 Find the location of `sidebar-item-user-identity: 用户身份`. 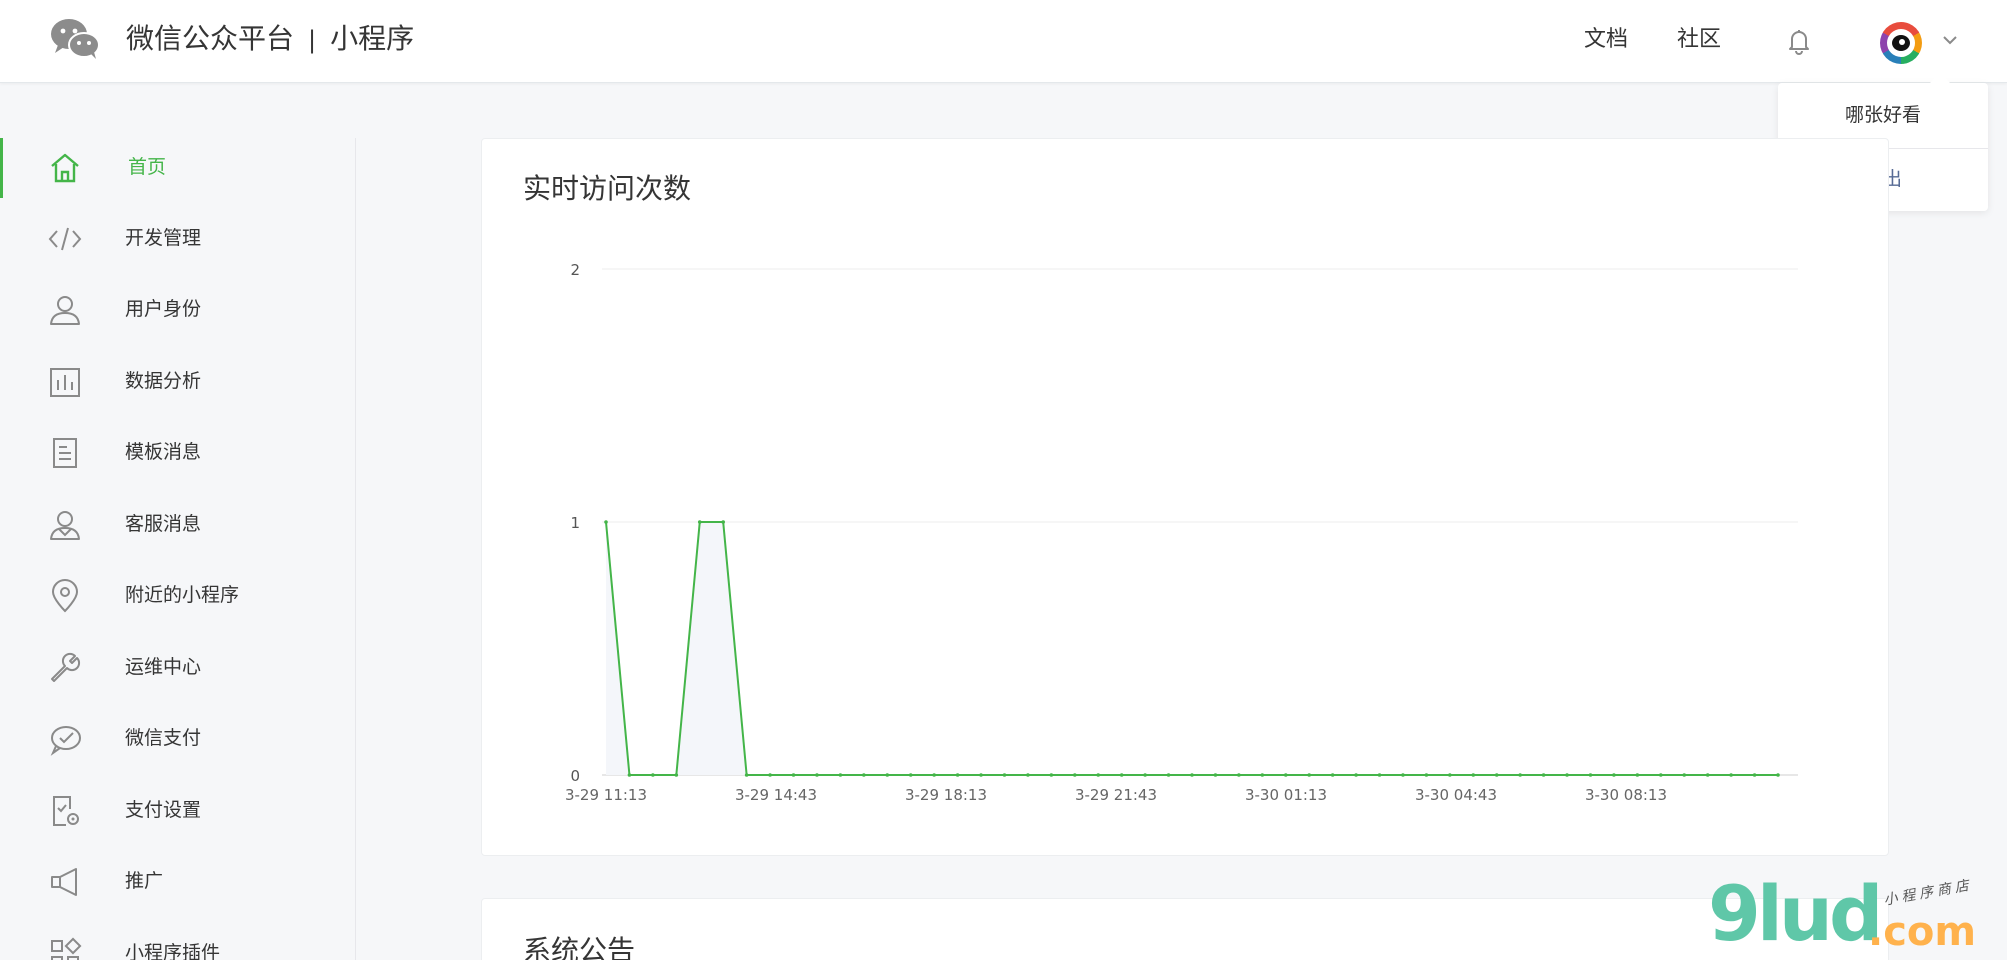

sidebar-item-user-identity: 用户身份 is located at coordinates (177, 310).